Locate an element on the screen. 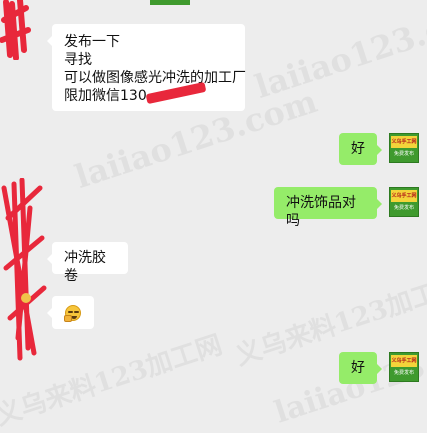 The width and height of the screenshot is (427, 433). message-line: 可以做图像感光冲洗的加工厂 is located at coordinates (155, 78).